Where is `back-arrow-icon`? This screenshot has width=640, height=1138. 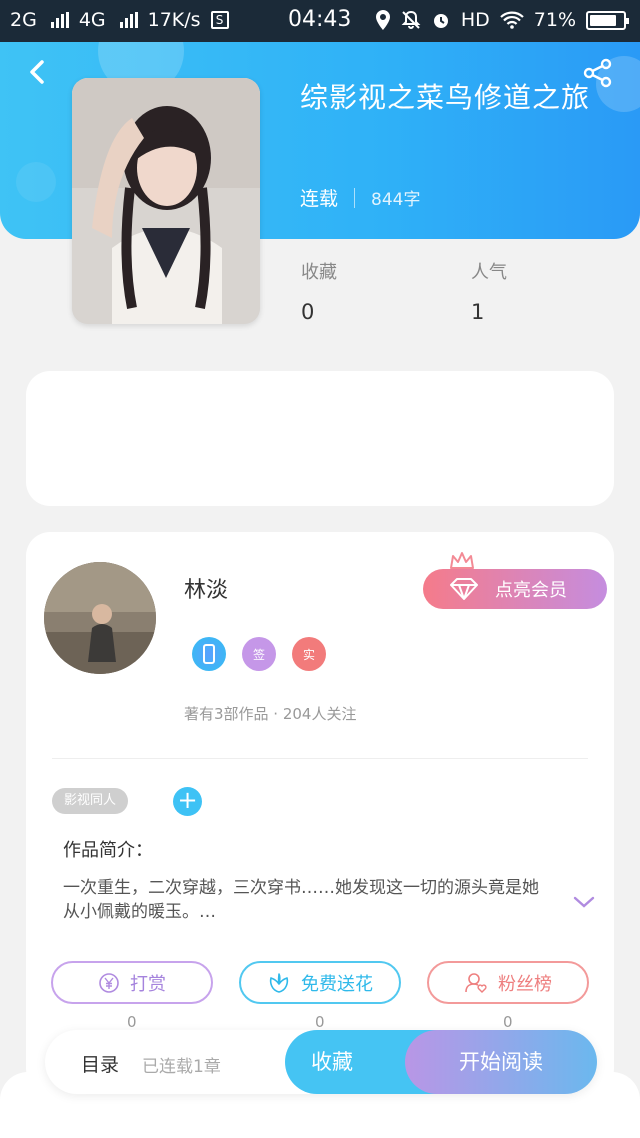
back-arrow-icon is located at coordinates (38, 72).